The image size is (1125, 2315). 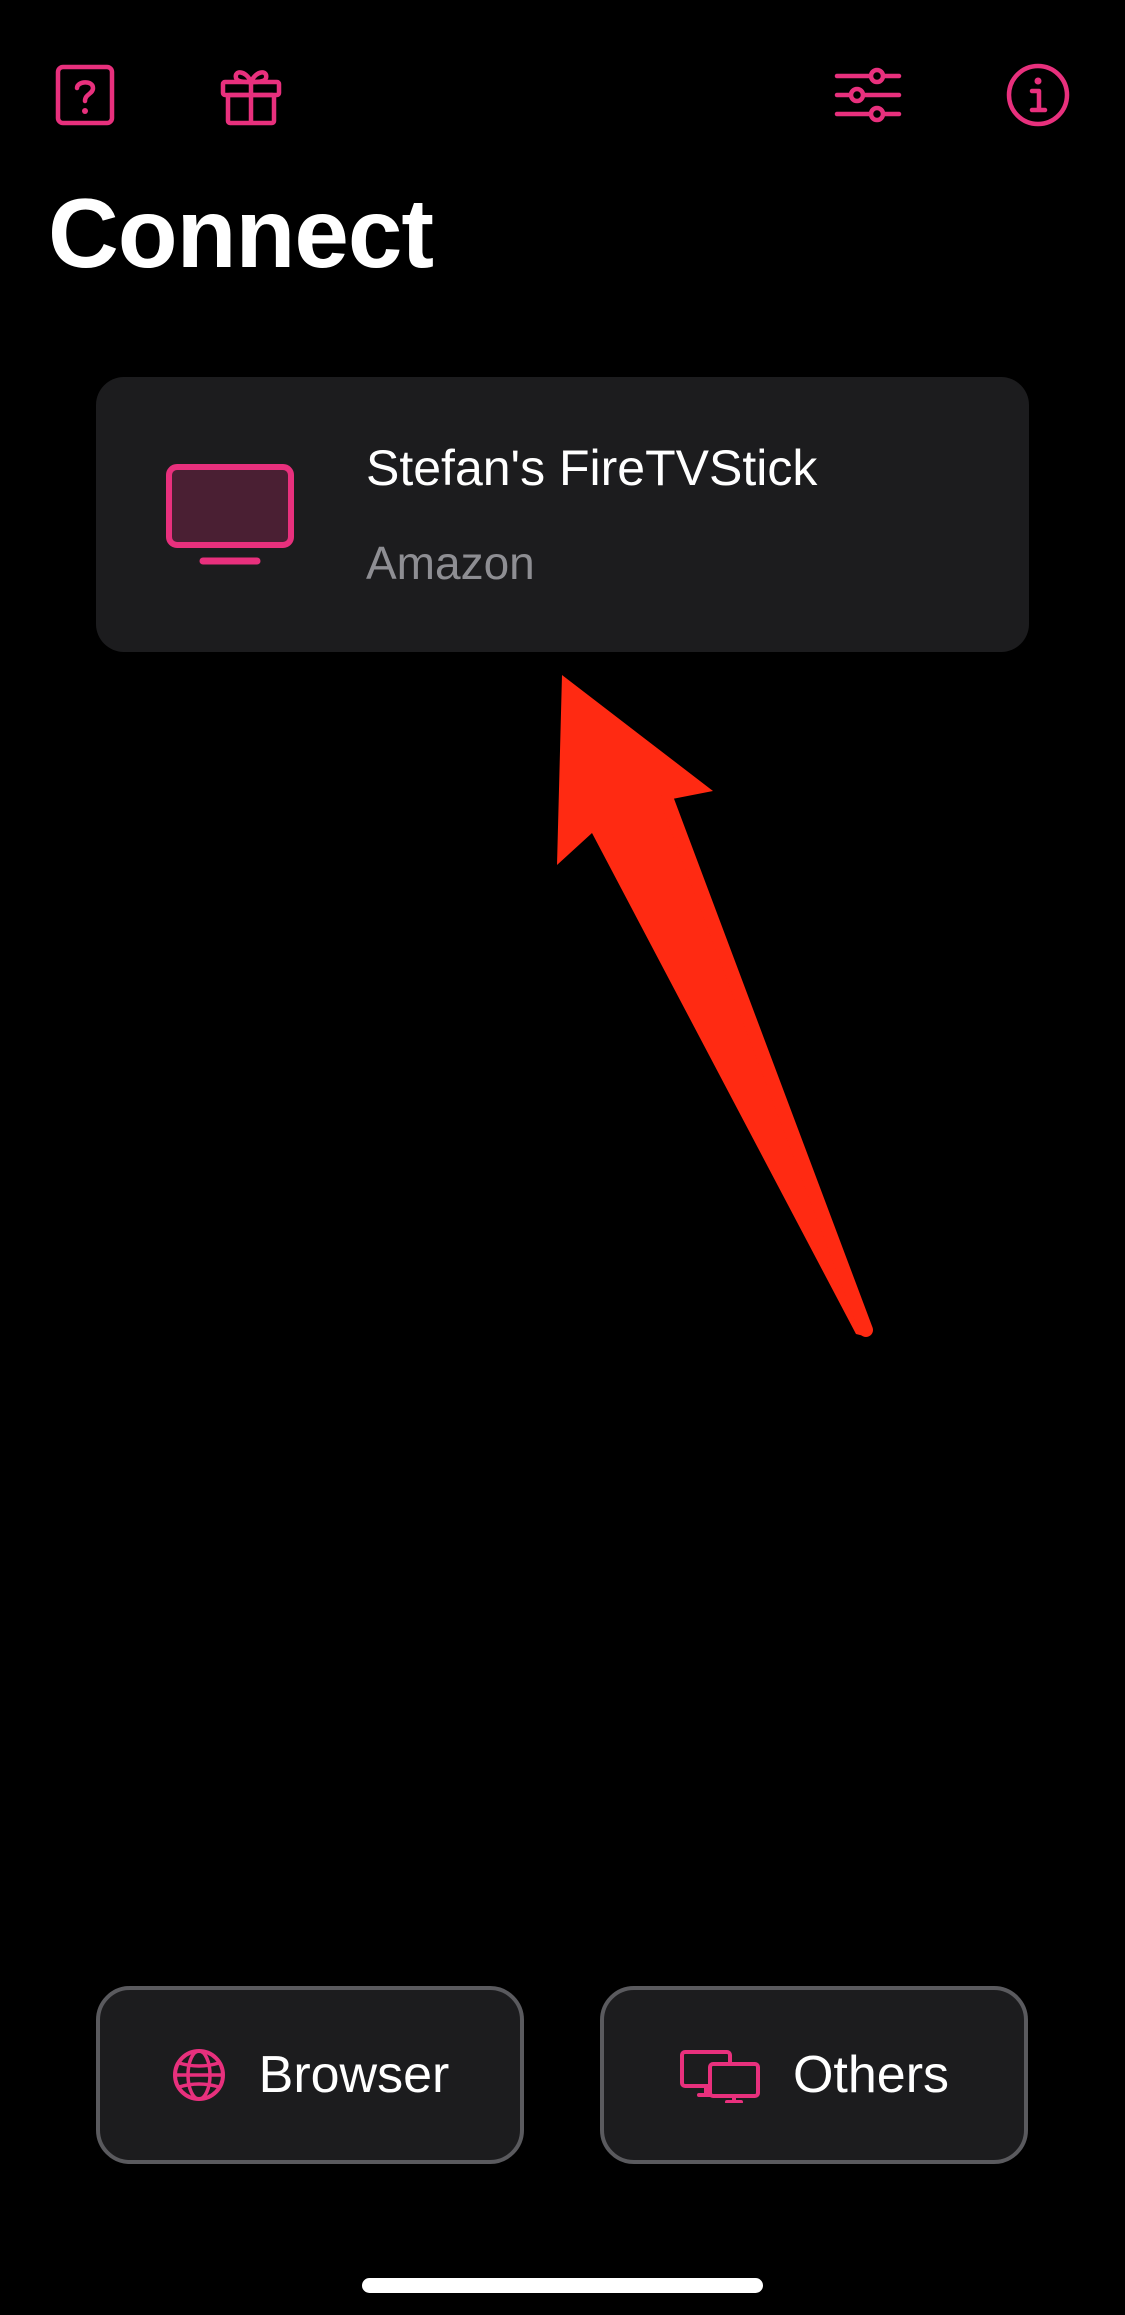 What do you see at coordinates (450, 563) in the screenshot?
I see `device-brand: Amazon` at bounding box center [450, 563].